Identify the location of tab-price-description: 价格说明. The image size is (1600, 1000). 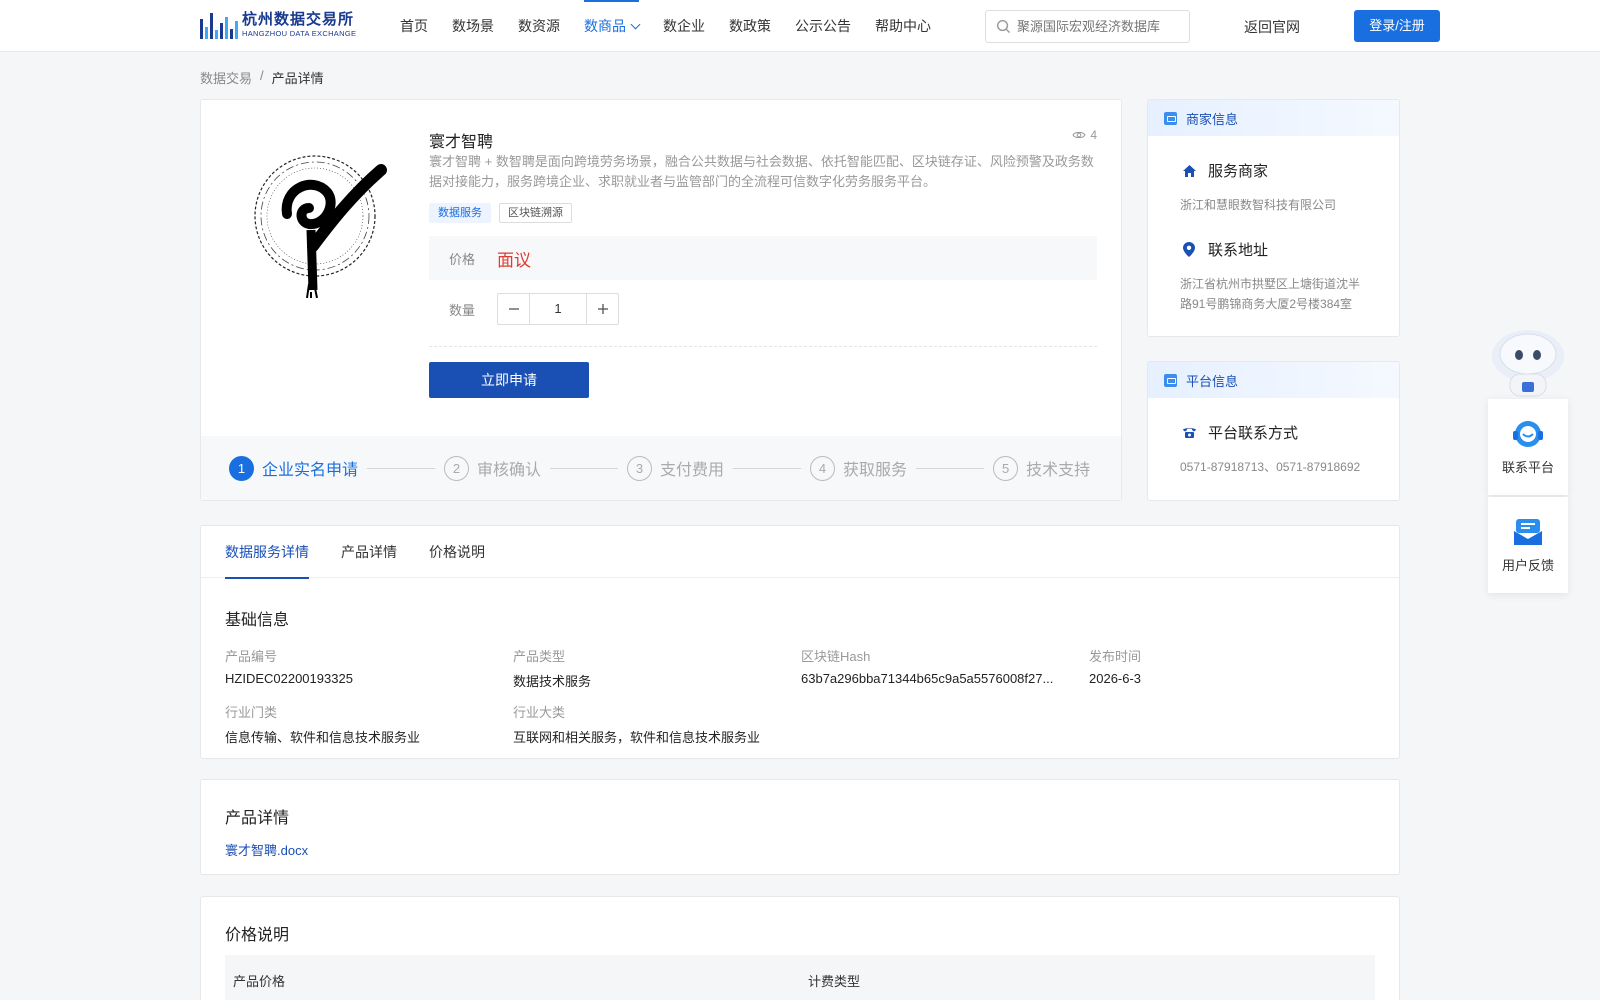
(457, 552).